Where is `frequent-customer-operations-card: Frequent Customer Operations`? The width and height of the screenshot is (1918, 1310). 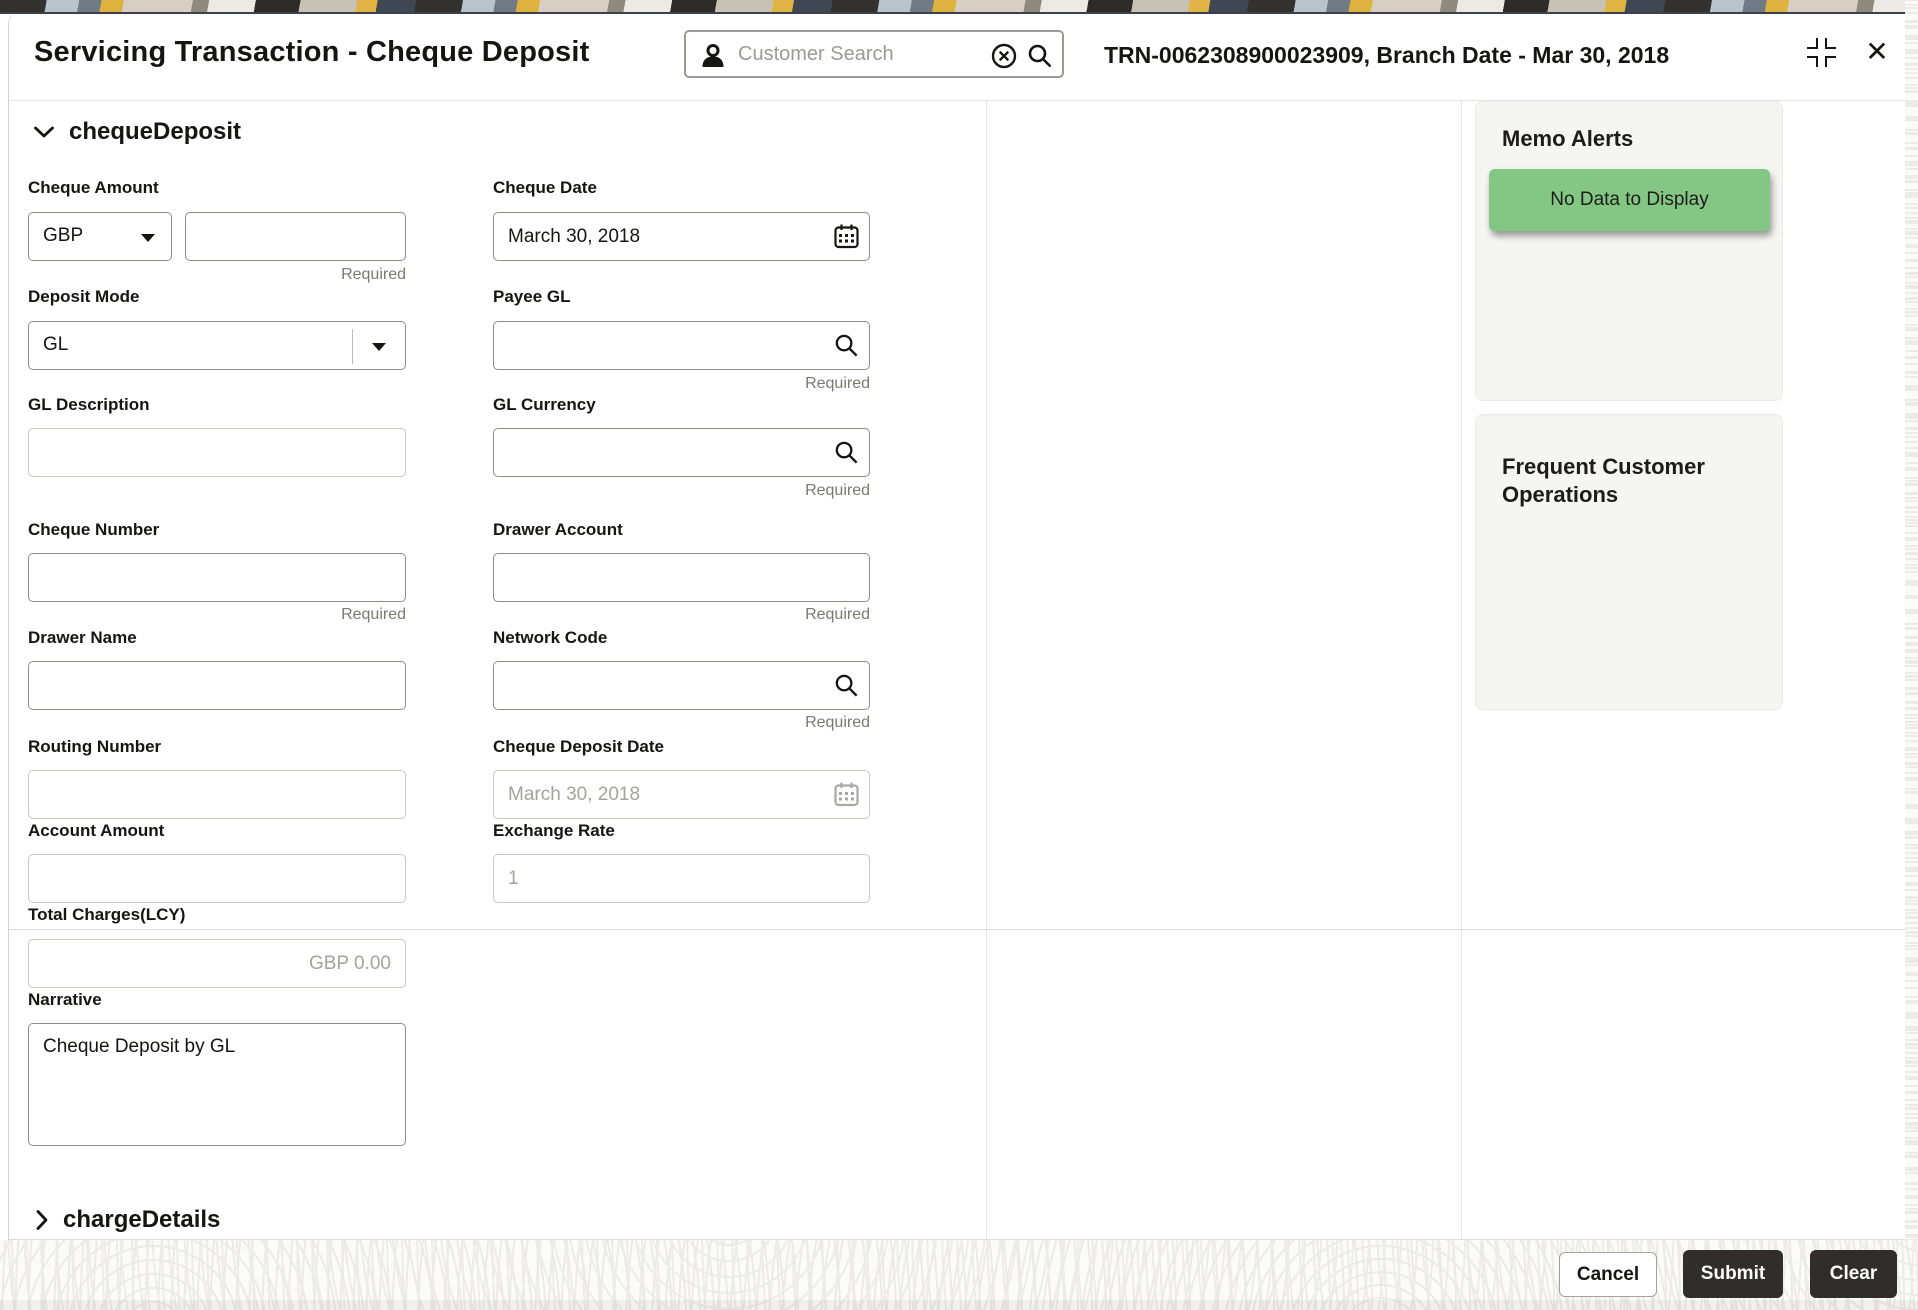
frequent-customer-operations-card: Frequent Customer Operations is located at coordinates (1629, 562).